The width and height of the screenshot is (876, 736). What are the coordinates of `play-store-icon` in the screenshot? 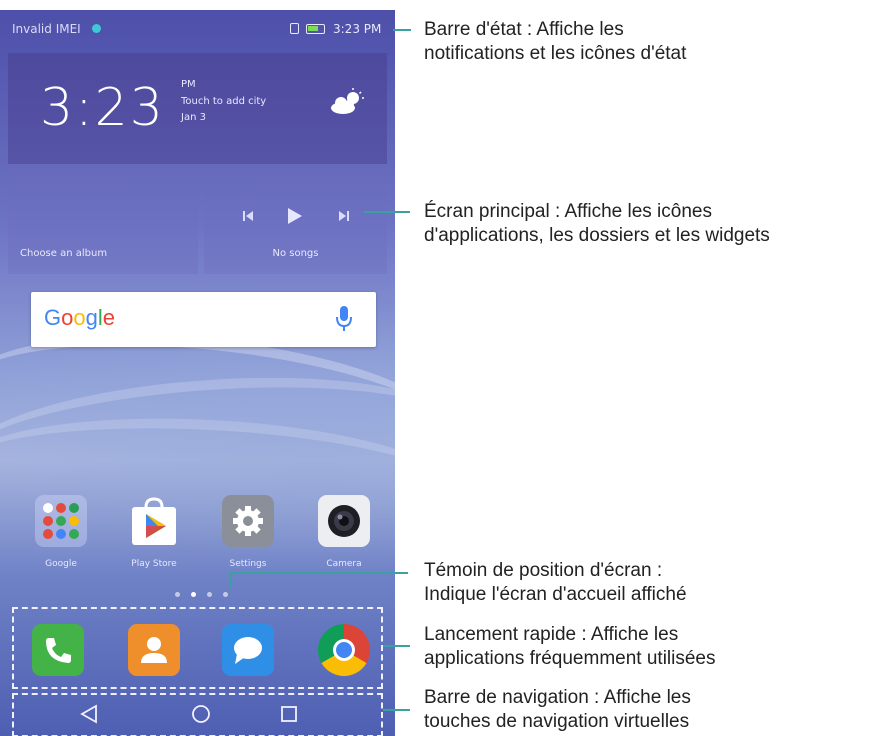 It's located at (154, 521).